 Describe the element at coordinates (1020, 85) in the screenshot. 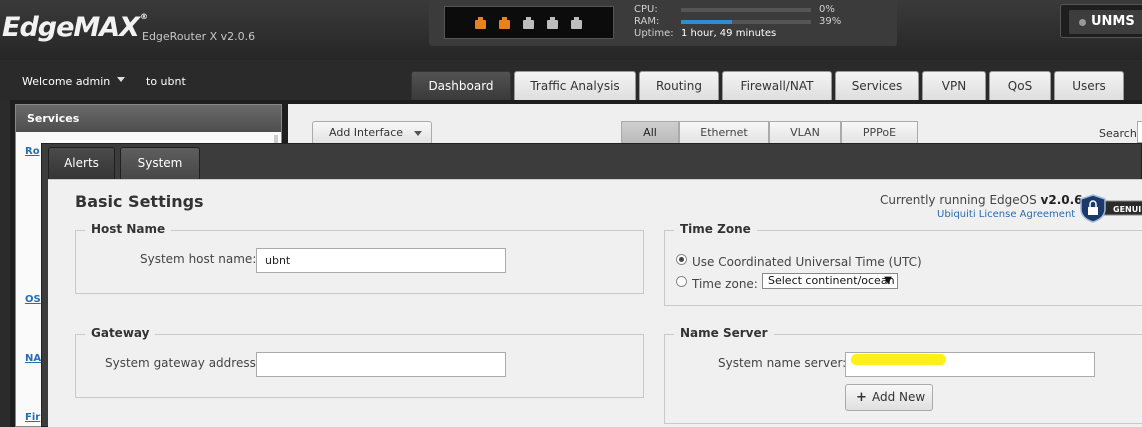

I see `tab-qos: QoS` at that location.